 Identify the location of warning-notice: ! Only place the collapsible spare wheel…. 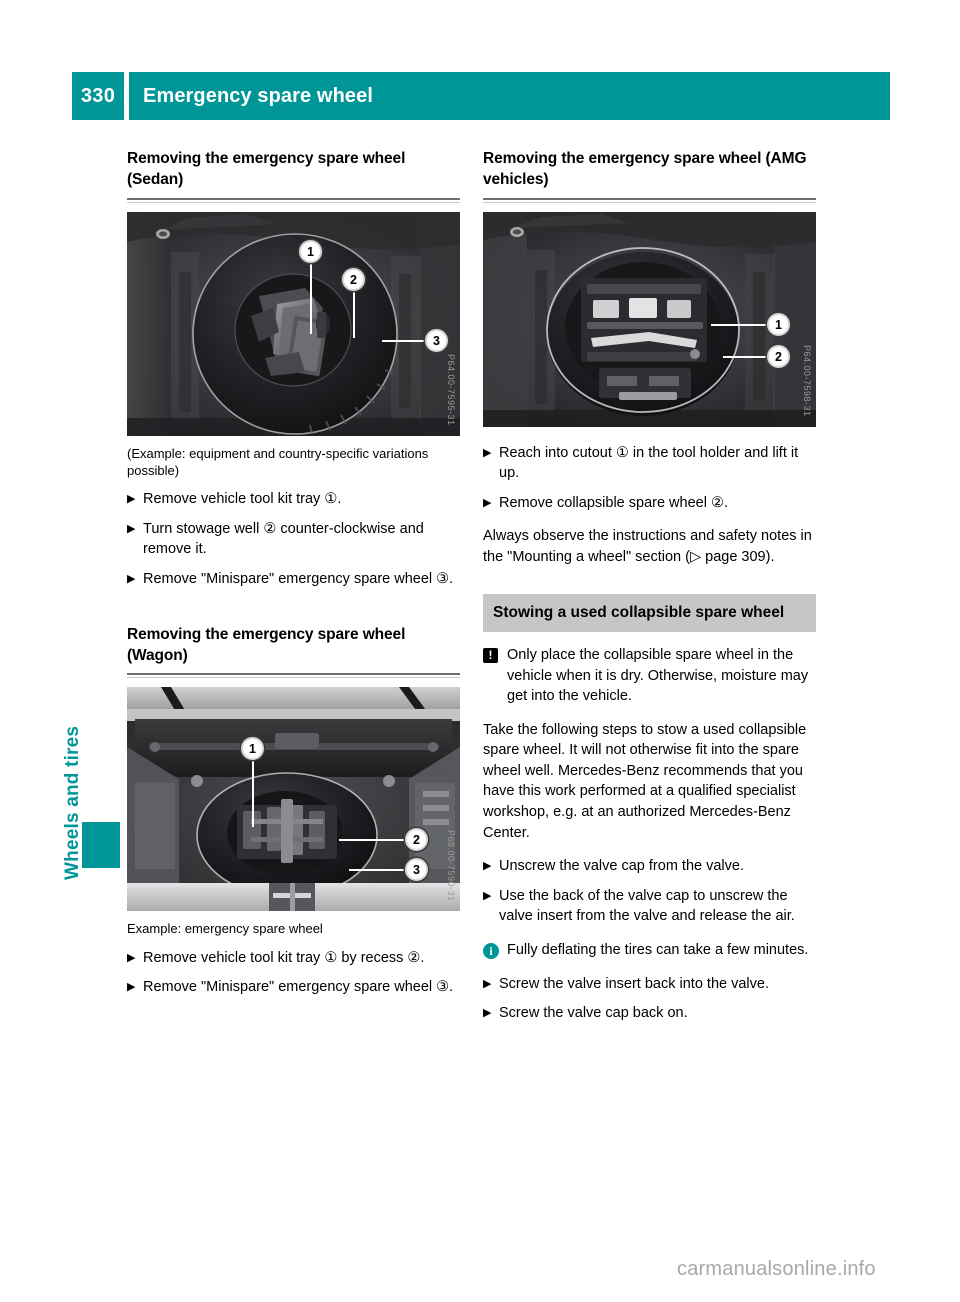
(649, 676).